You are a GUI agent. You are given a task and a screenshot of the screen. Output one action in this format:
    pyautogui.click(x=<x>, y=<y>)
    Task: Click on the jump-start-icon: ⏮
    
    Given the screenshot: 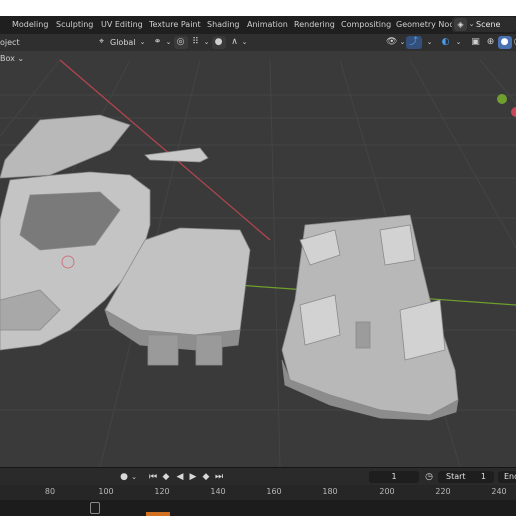 What is the action you would take?
    pyautogui.click(x=153, y=477)
    